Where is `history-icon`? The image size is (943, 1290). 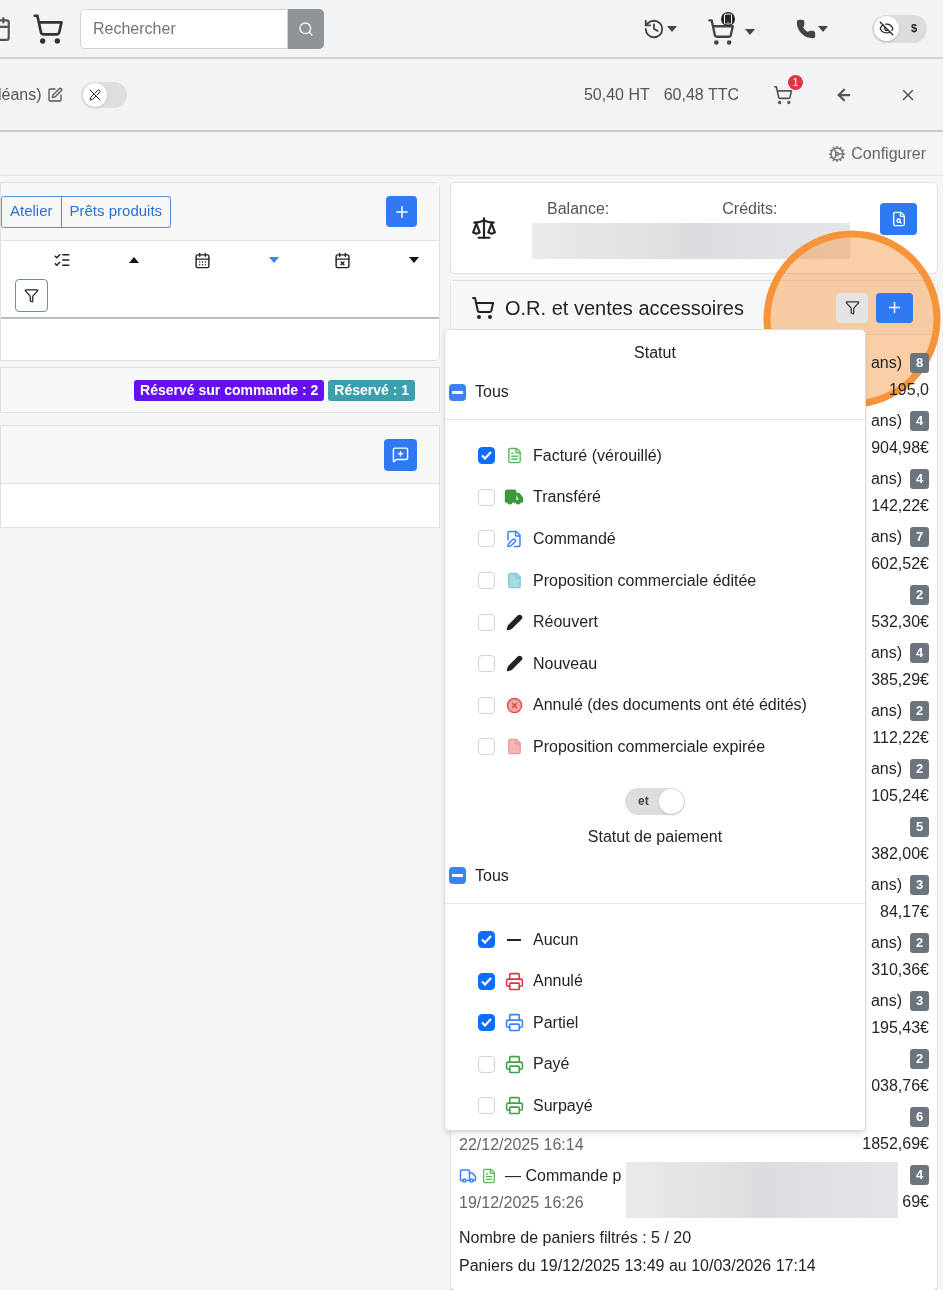
history-icon is located at coordinates (654, 28).